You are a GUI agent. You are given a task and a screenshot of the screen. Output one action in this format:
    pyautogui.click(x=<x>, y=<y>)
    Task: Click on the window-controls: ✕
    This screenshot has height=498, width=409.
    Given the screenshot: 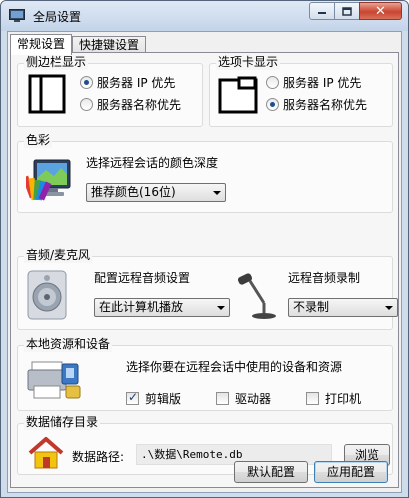 What is the action you would take?
    pyautogui.click(x=355, y=11)
    